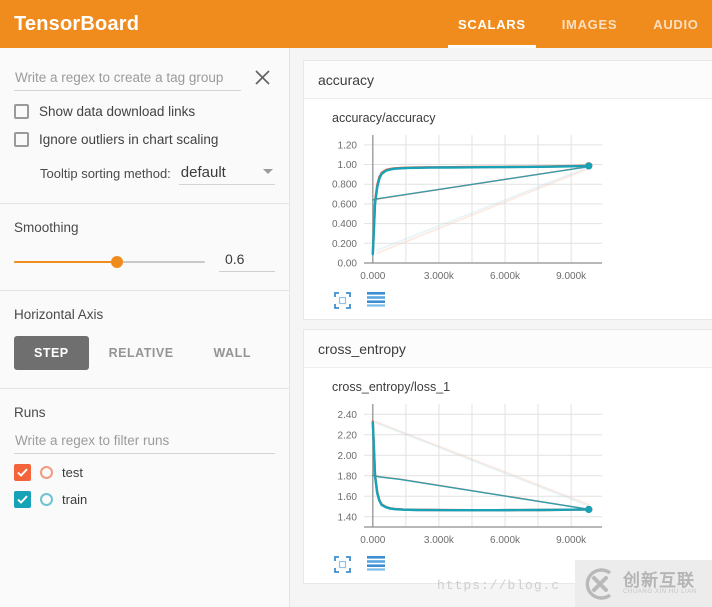 The height and width of the screenshot is (607, 712). I want to click on svg-text: 0.00, so click(348, 264).